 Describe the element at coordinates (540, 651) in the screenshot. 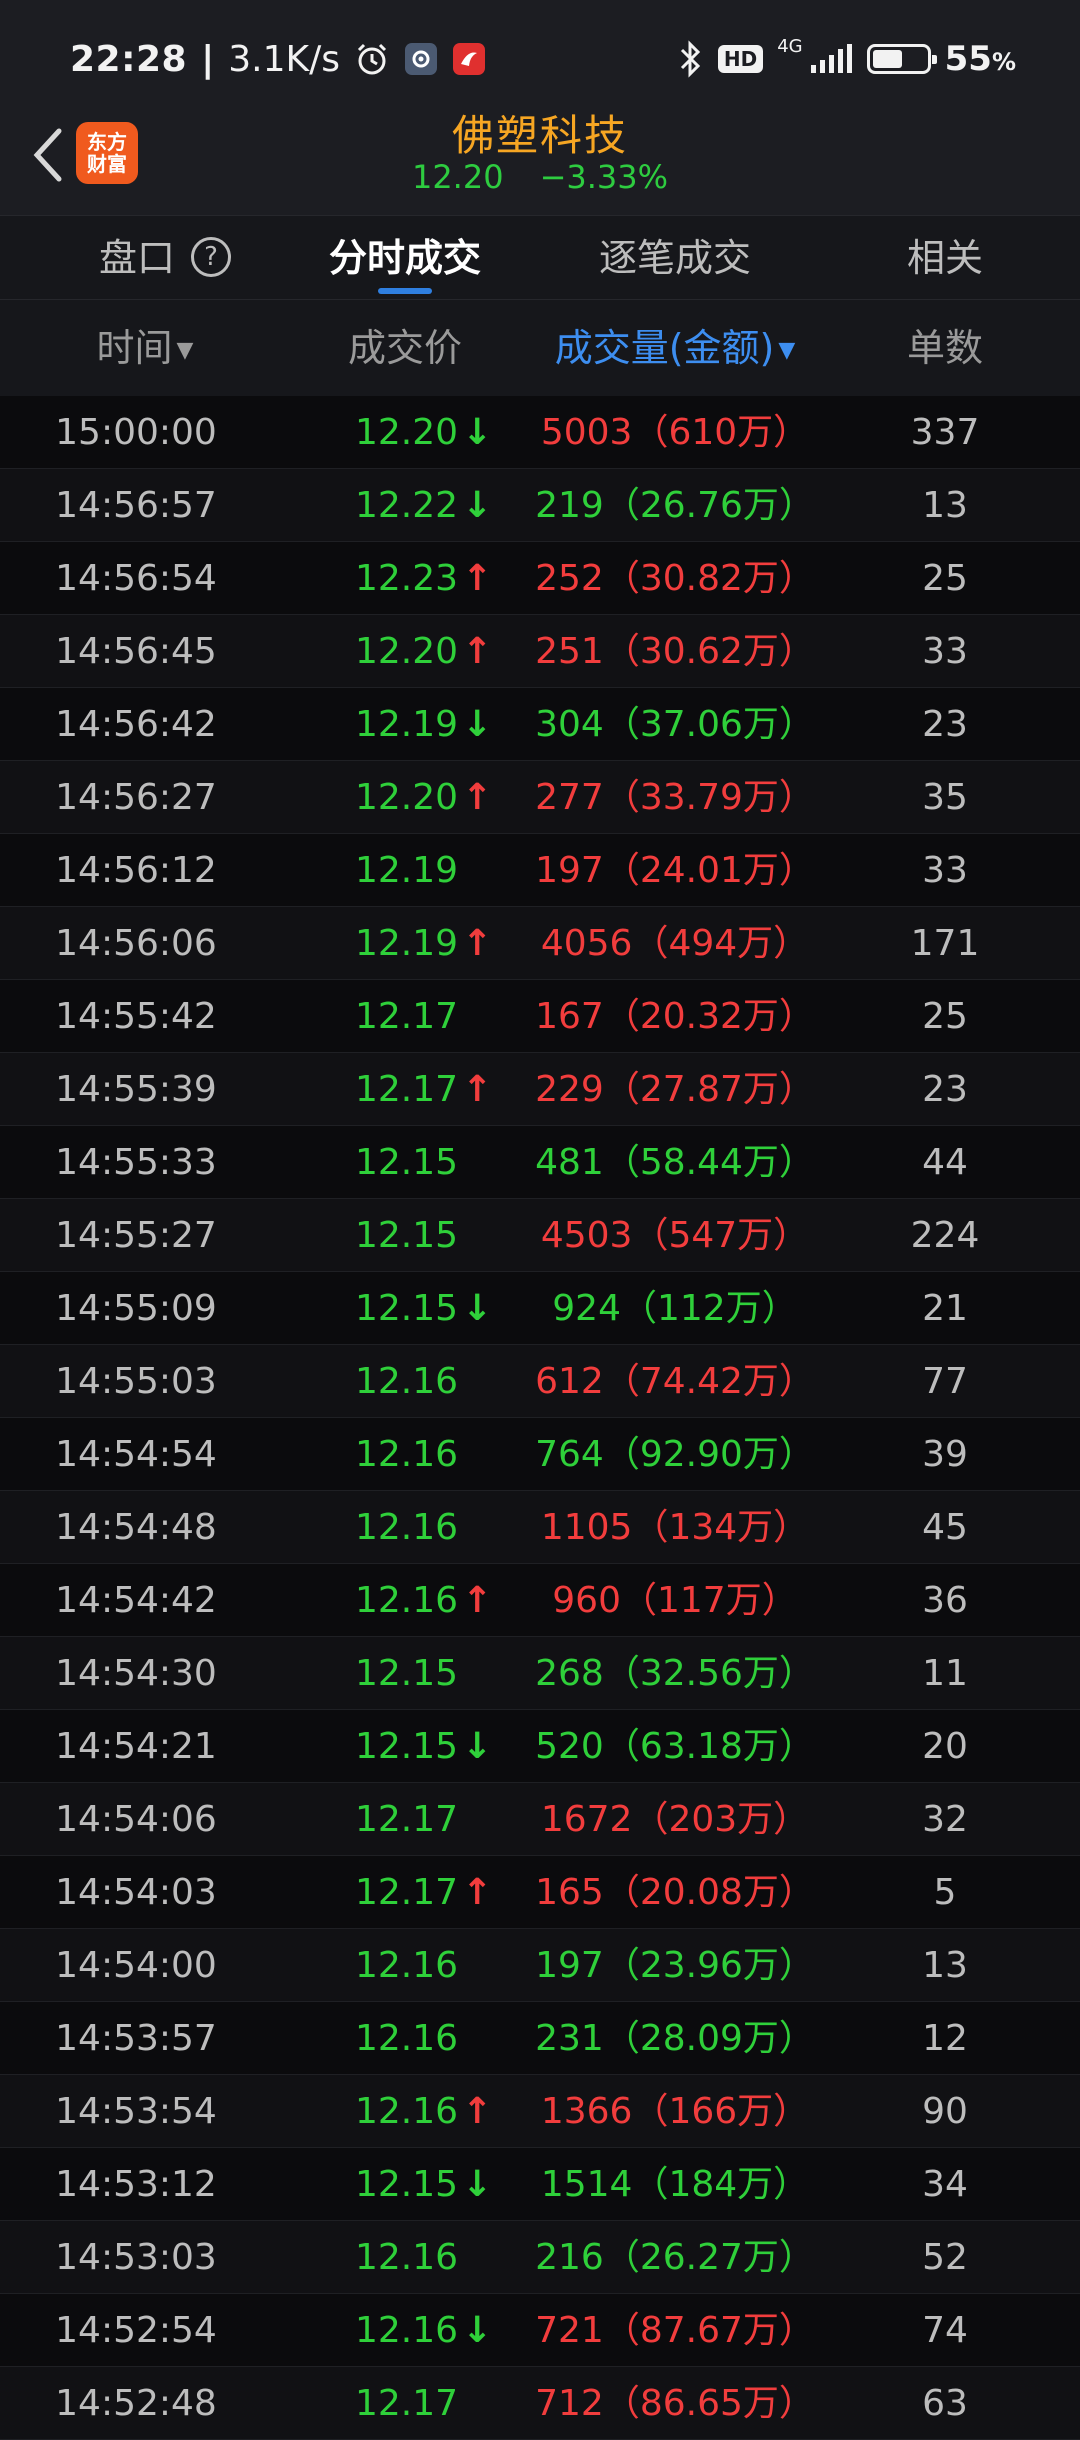

I see `table-row: 14:56:45 12.20 ↑ 251（30.62万） 33` at that location.